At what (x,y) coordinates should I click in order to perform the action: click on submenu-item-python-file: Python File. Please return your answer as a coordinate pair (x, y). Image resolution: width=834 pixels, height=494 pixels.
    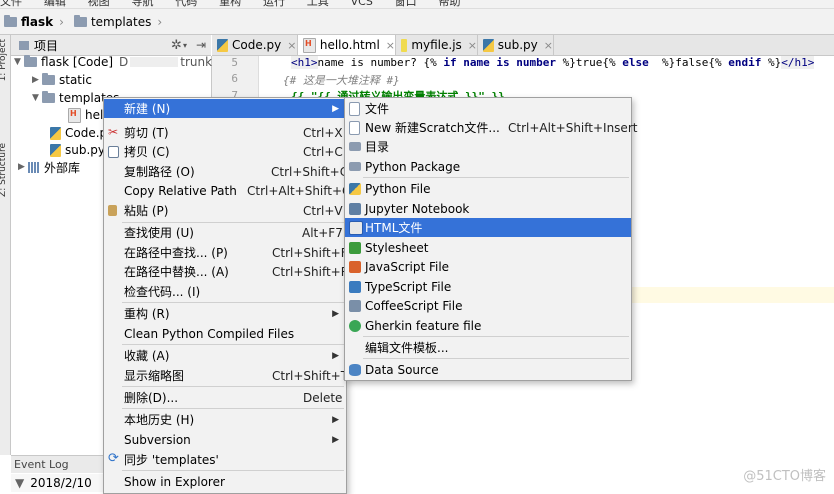
    Looking at the image, I should click on (488, 188).